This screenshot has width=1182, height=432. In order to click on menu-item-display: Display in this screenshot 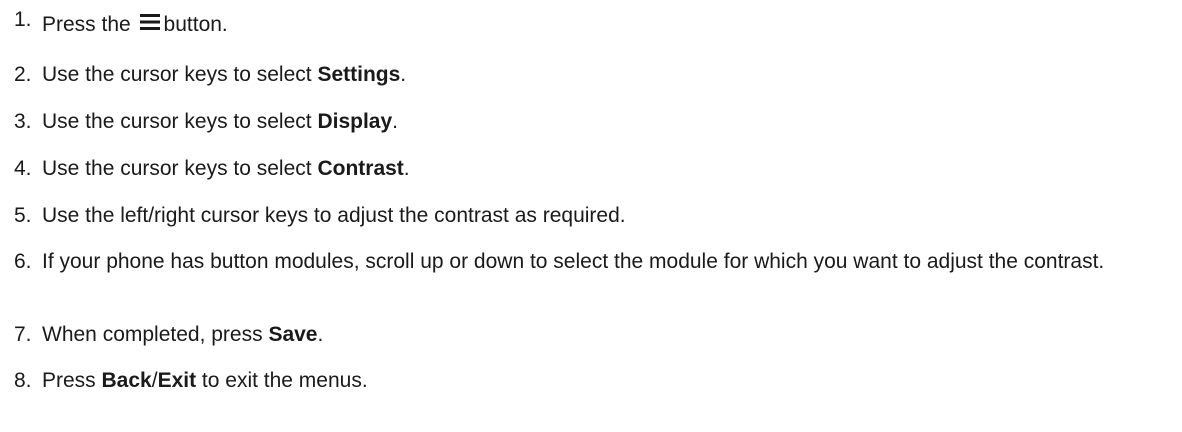, I will do `click(355, 121)`.